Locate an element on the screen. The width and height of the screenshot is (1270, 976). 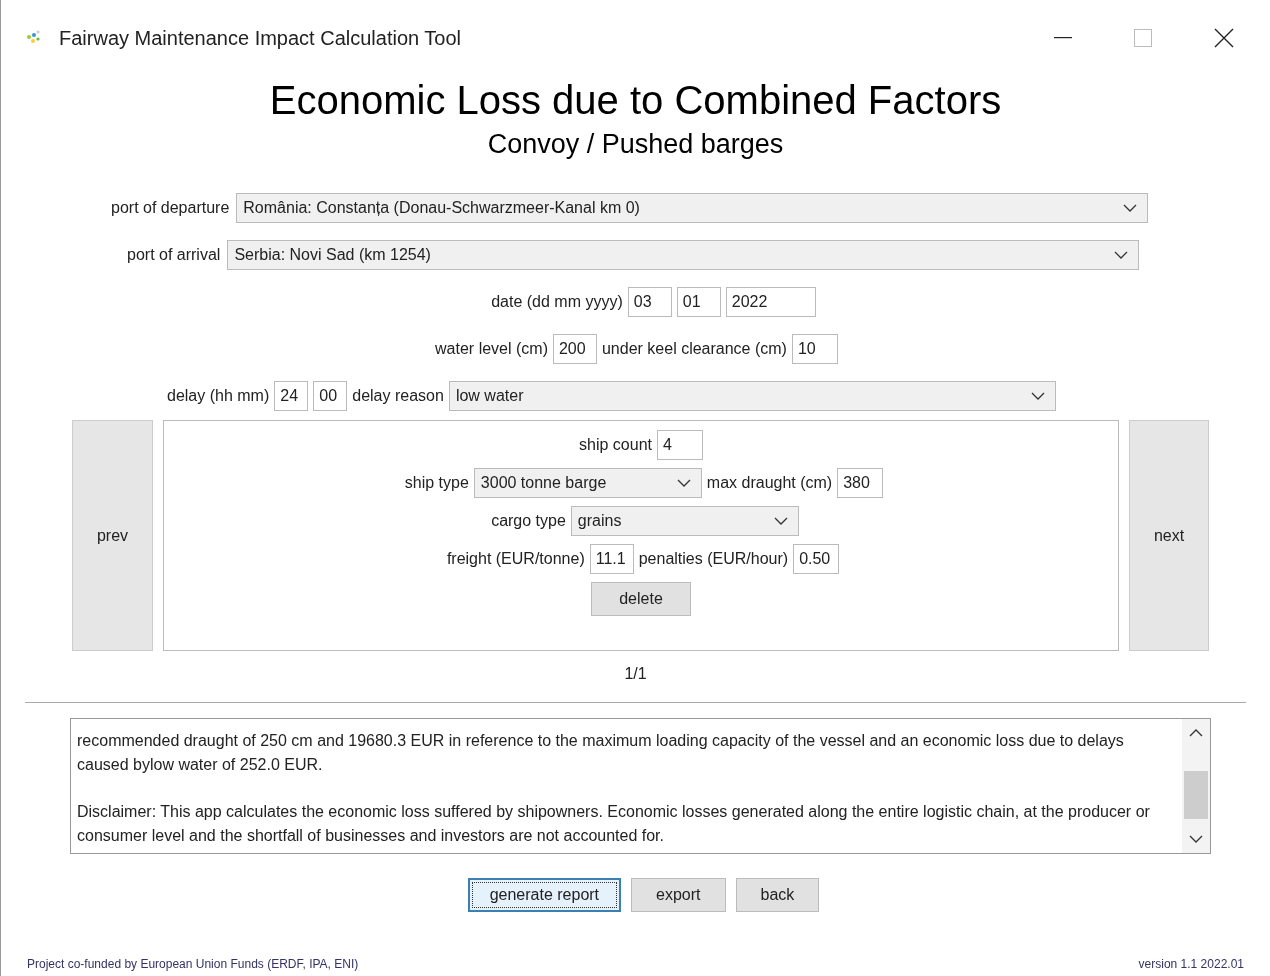
report-paragraph: Disclaimer: This app calculates the economic loss suffered by shipowners. Economic losses generated along the entire logistic chain, at the producer or consumer level and the shortfall of businesses and investors are not accounted for. is located at coordinates (614, 824).